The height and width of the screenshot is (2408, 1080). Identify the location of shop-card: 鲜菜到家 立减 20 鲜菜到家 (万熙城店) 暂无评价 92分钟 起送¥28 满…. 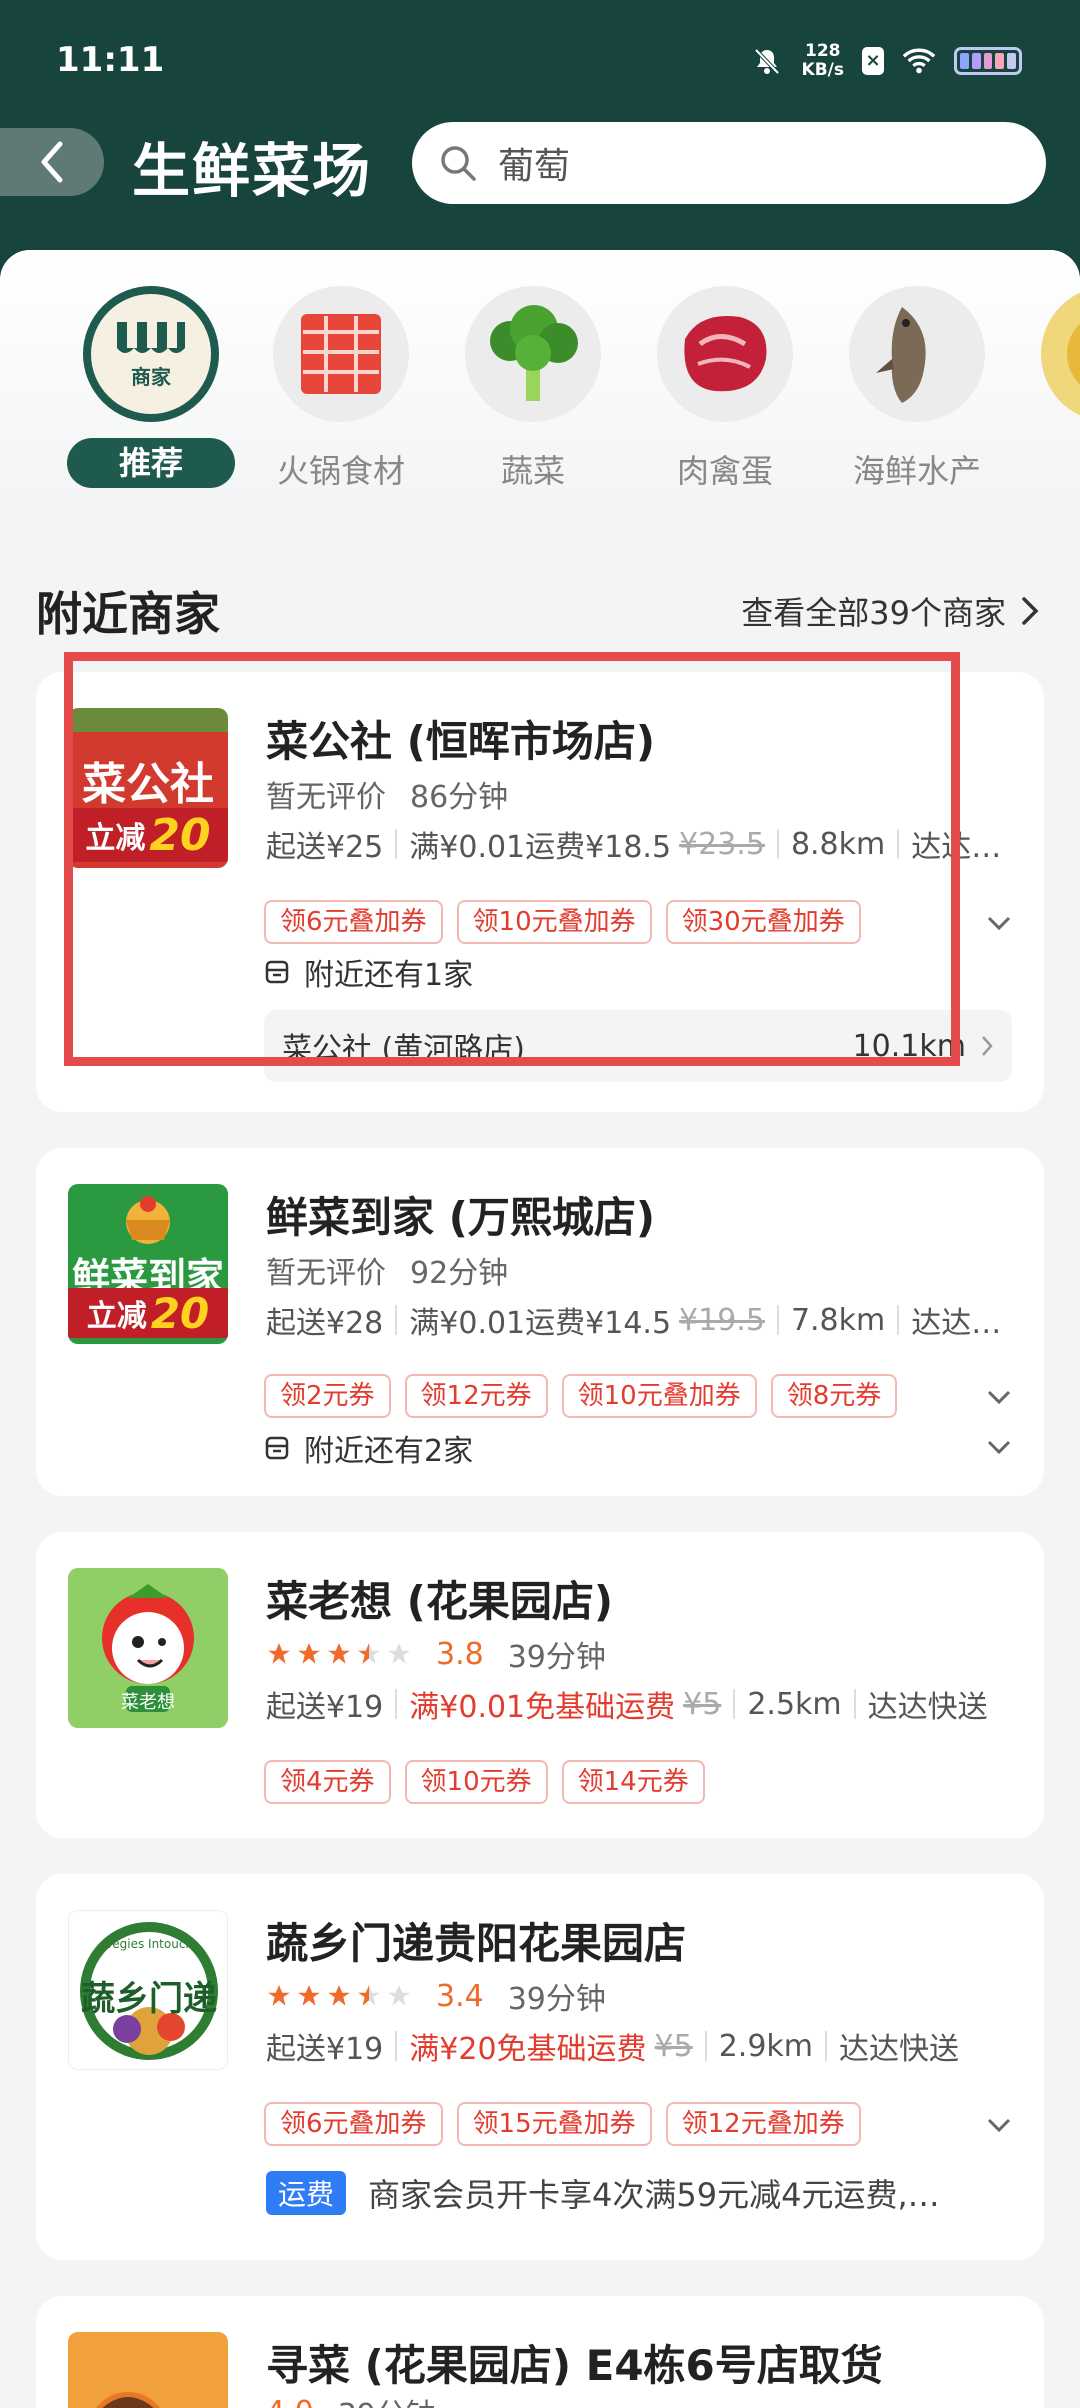
(540, 1322).